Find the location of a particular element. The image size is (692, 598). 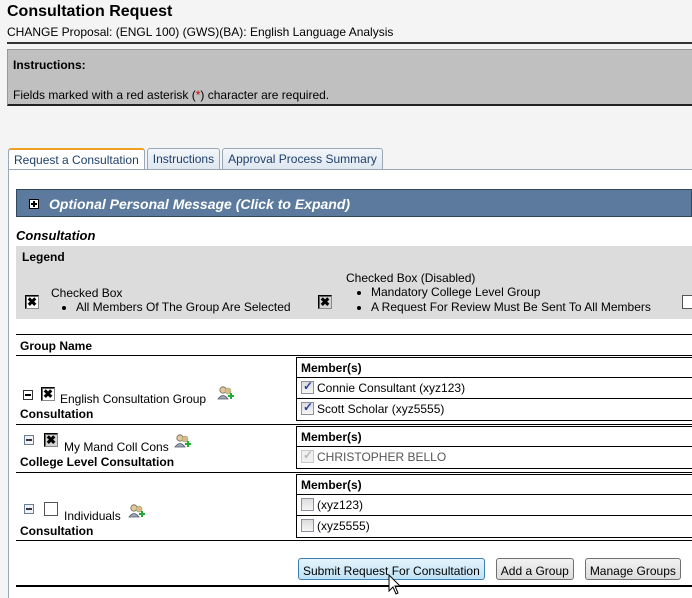

empty-checkbox-icon is located at coordinates (687, 302).